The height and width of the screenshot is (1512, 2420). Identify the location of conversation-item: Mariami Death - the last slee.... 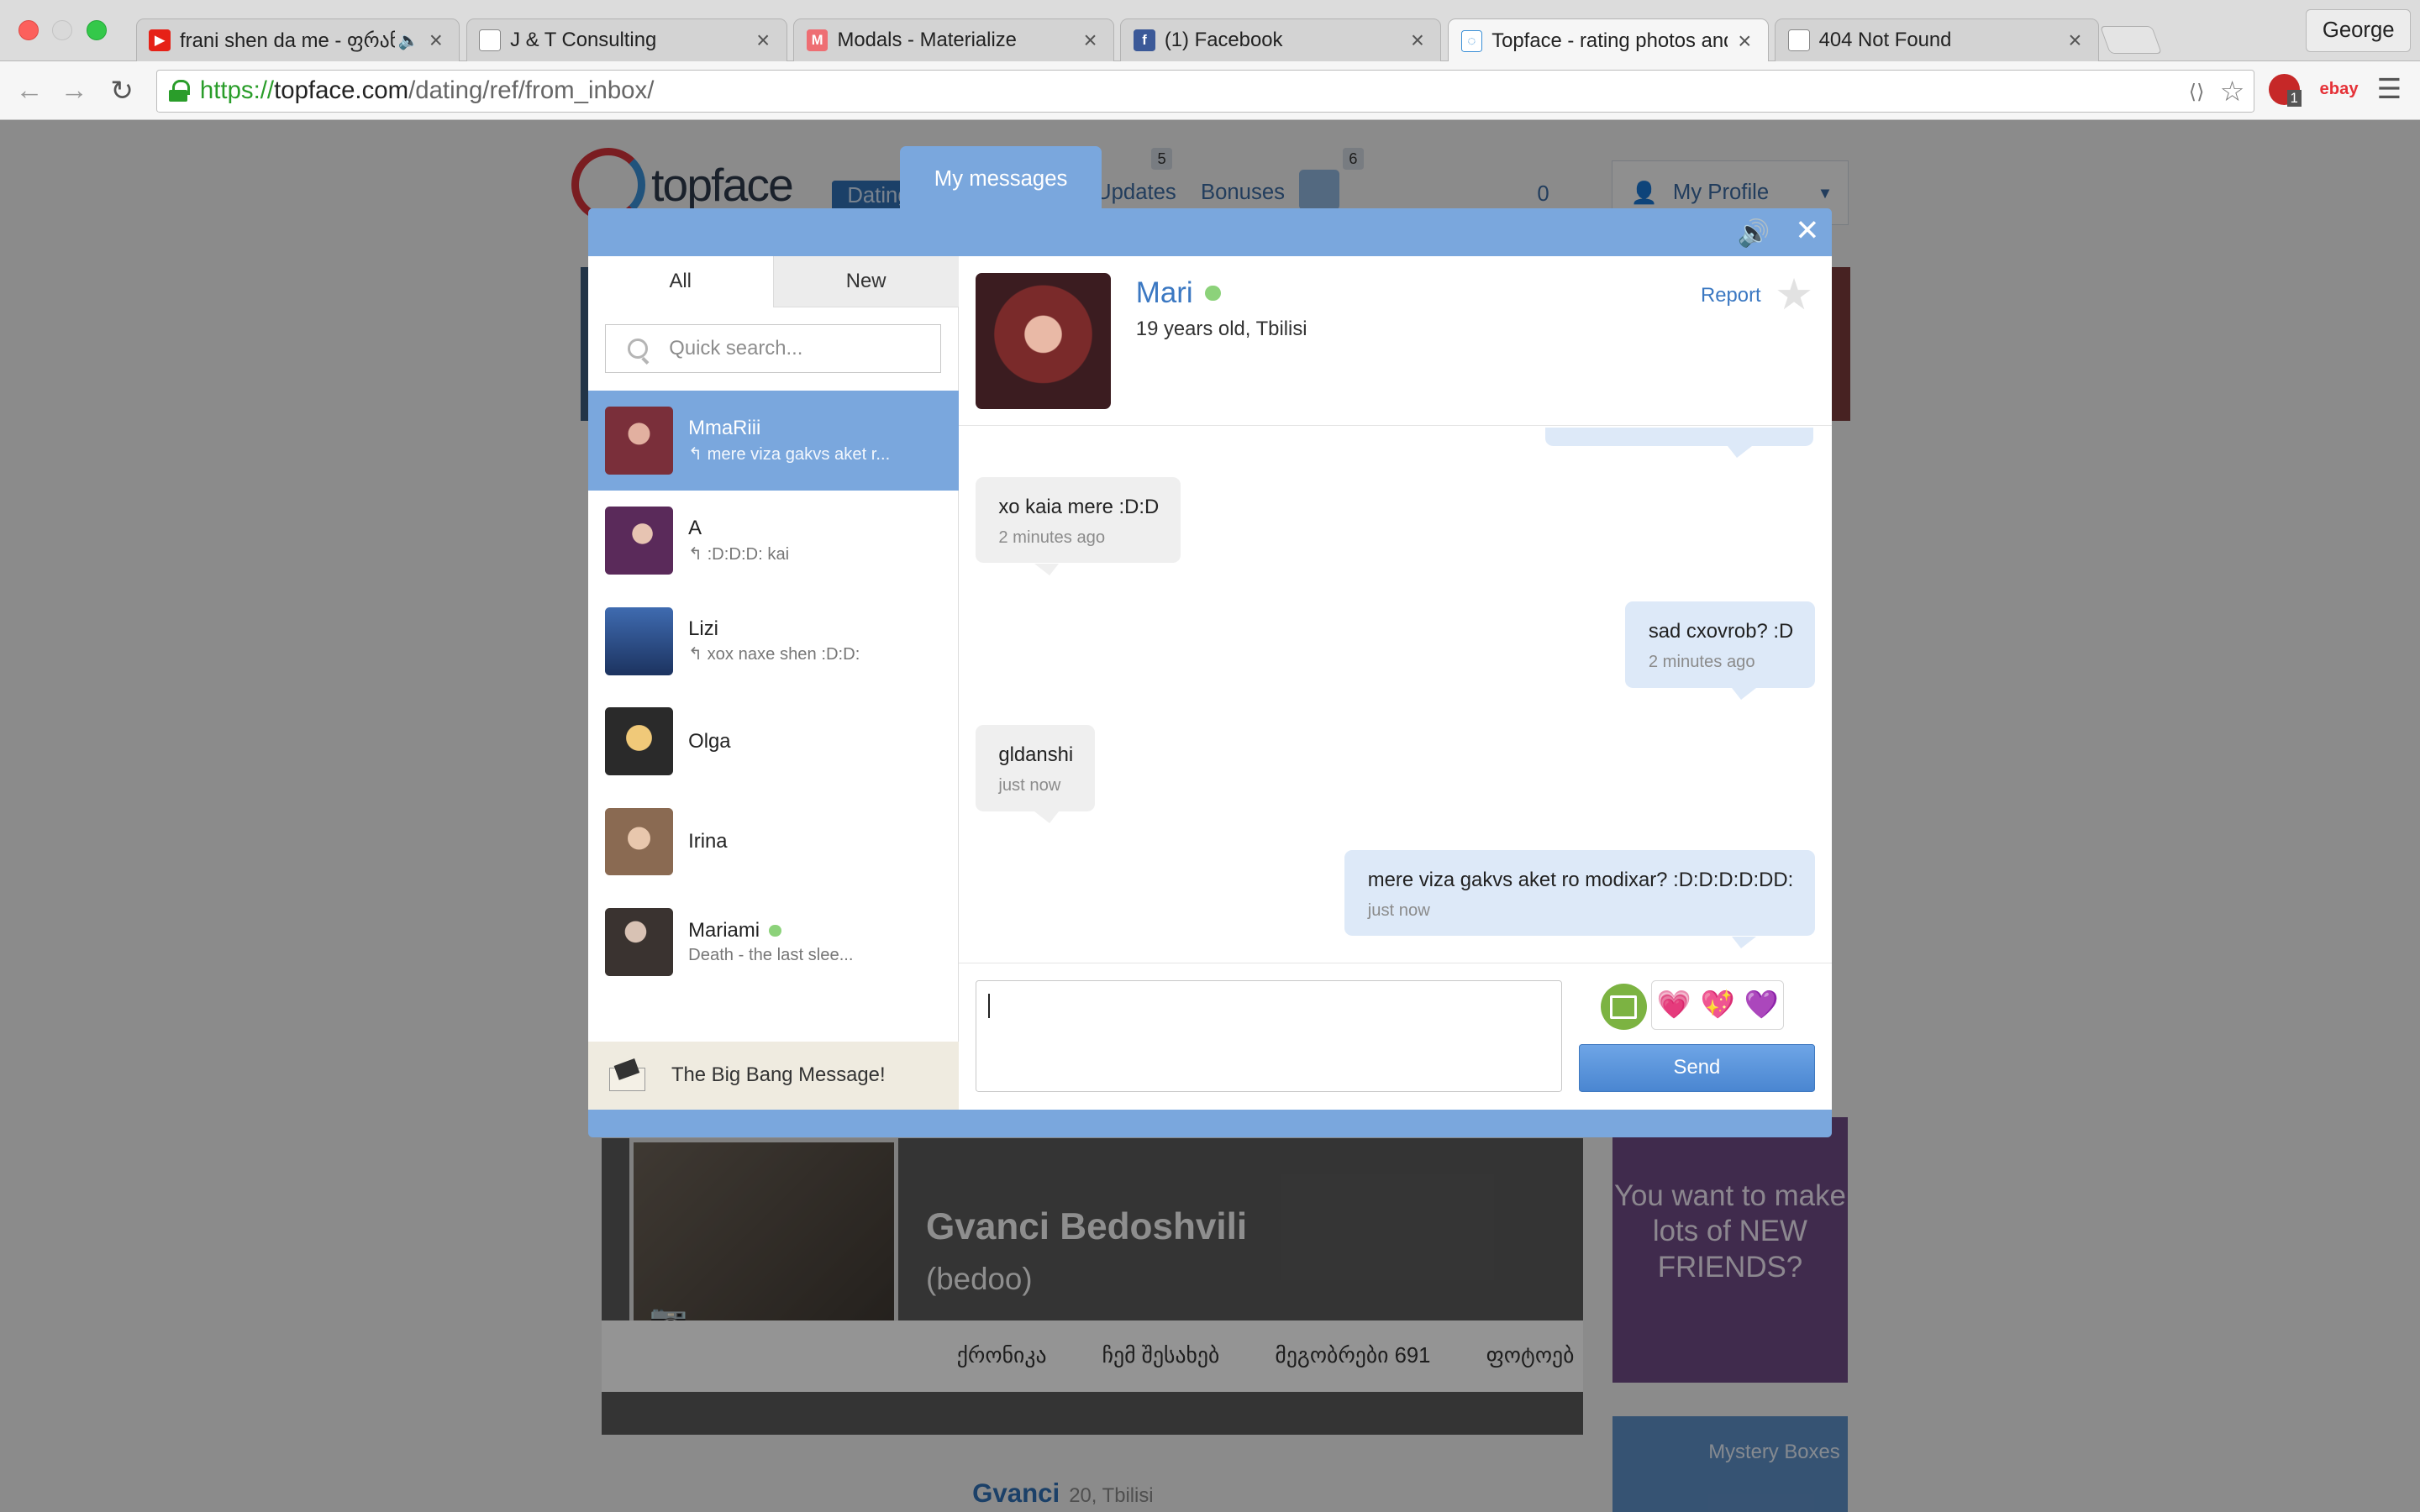
(773, 942).